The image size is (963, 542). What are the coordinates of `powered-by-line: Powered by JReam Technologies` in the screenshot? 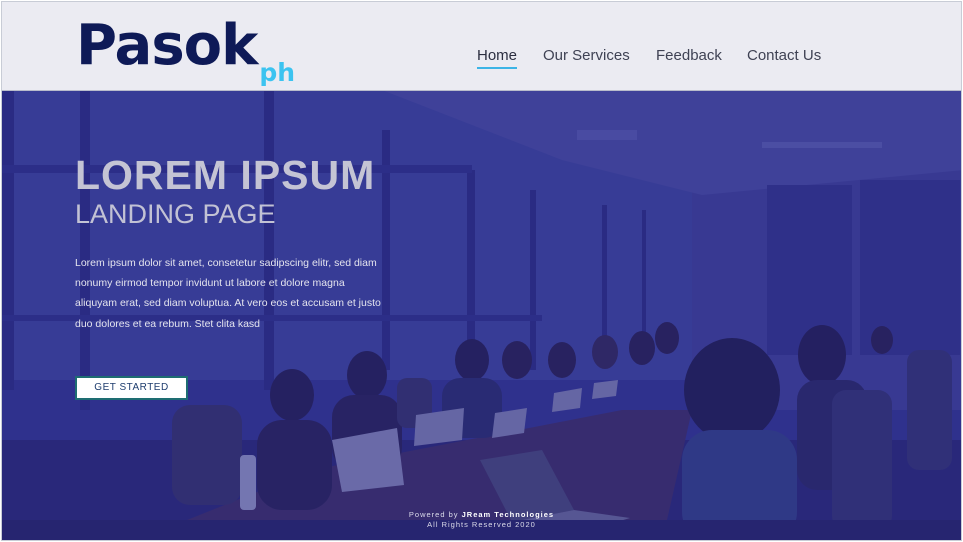 It's located at (481, 515).